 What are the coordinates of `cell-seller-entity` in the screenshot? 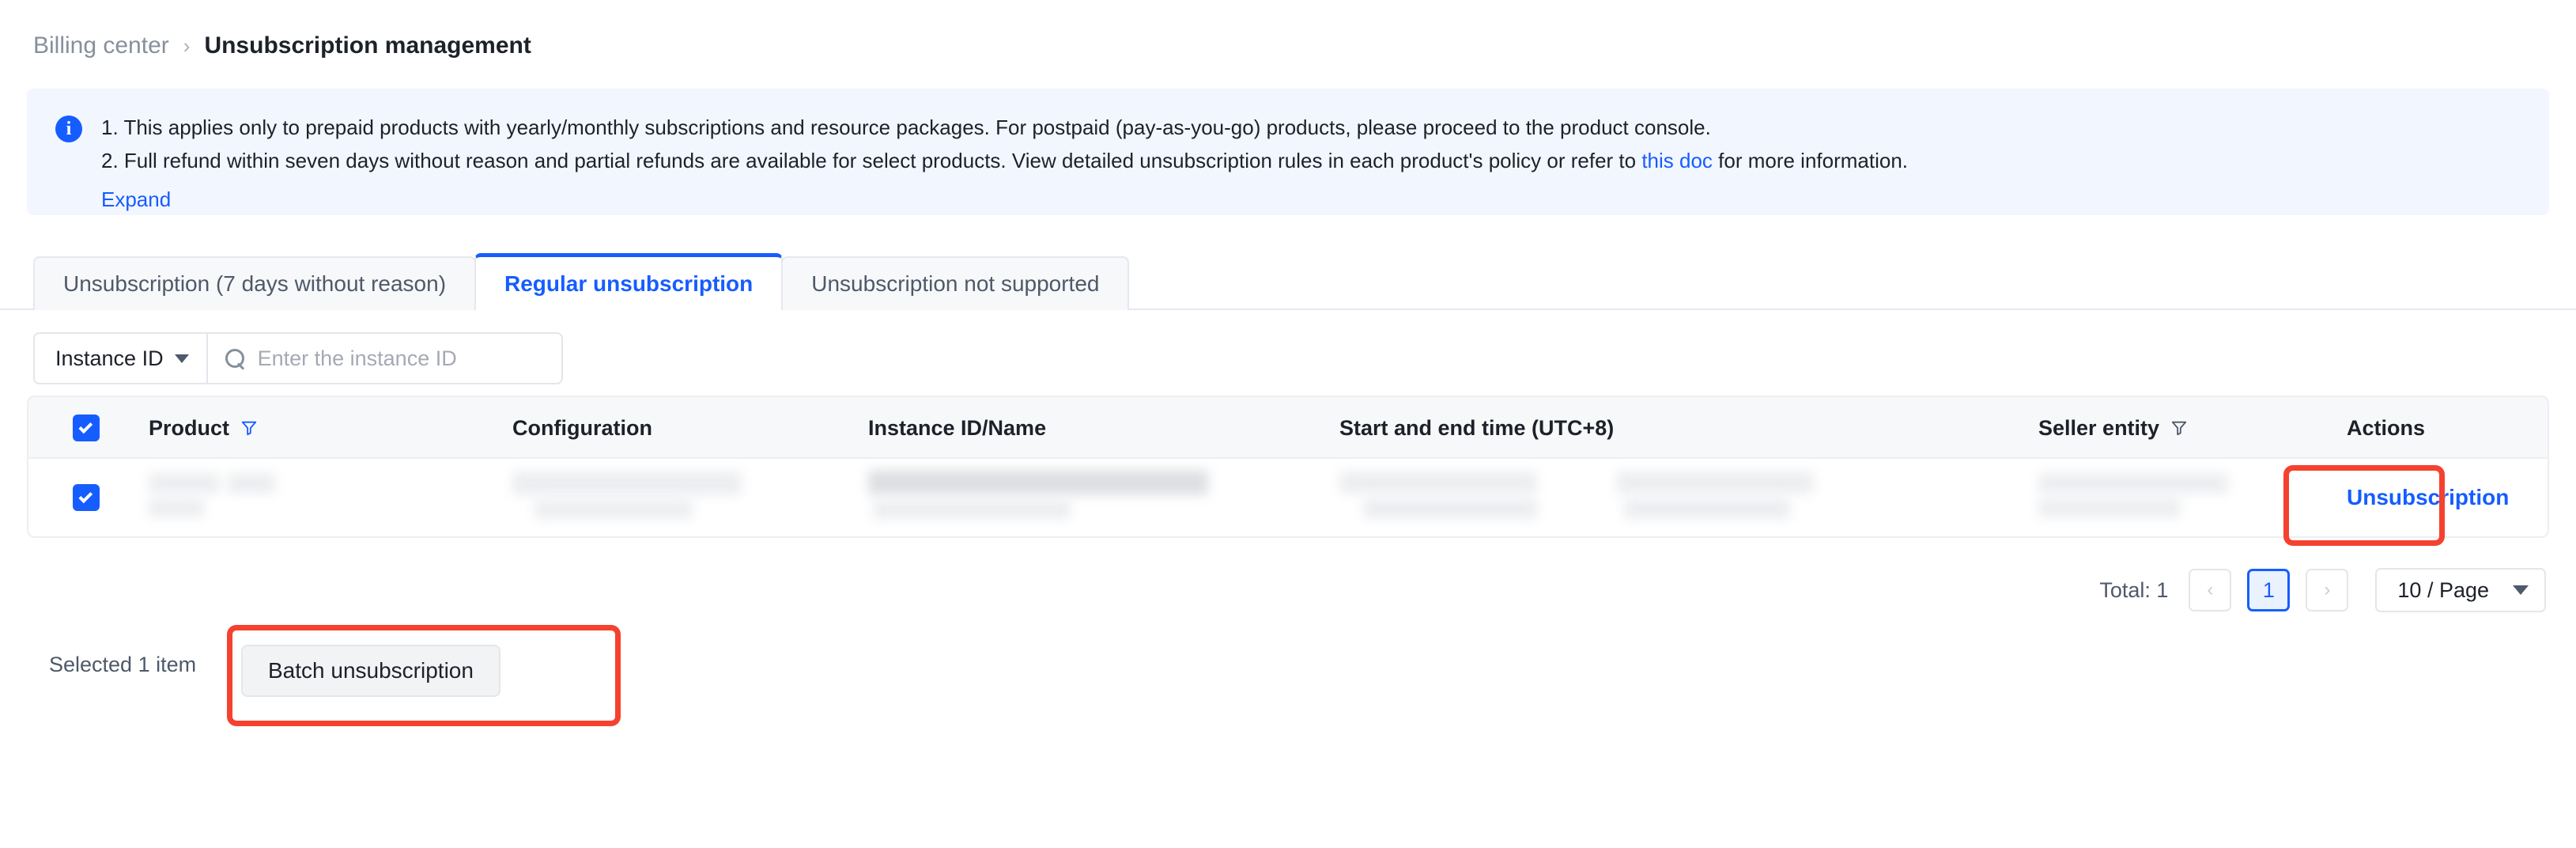 It's located at (2188, 497).